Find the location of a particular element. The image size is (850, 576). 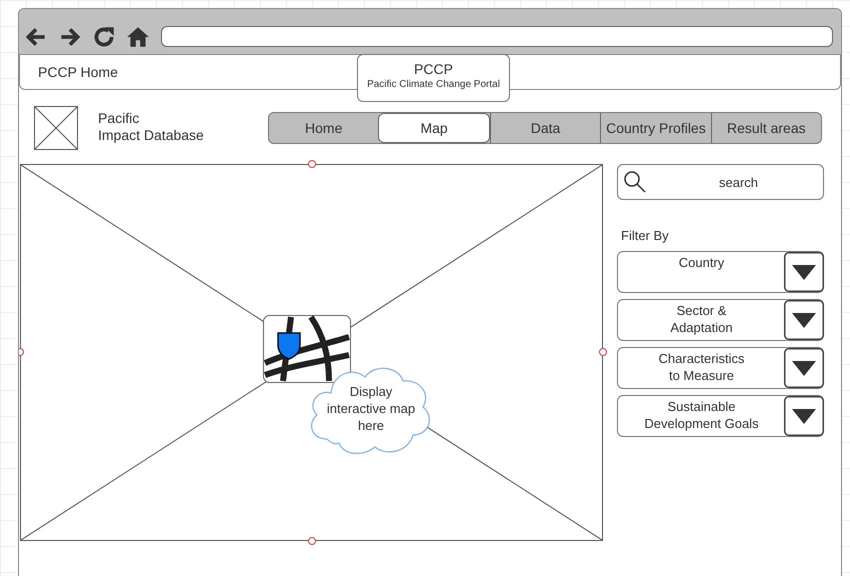

nav-tab: Data is located at coordinates (545, 128).